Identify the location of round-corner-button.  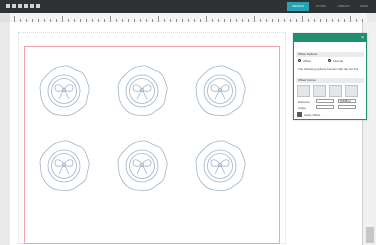
(319, 91).